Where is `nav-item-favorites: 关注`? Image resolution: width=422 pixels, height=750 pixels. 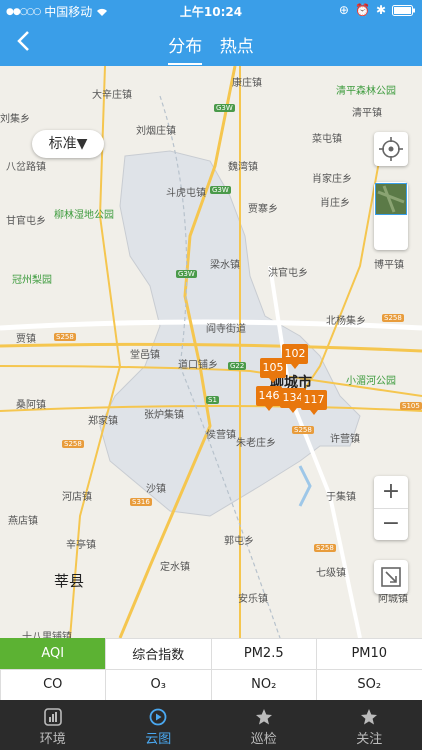
nav-item-favorites: 关注 is located at coordinates (369, 725).